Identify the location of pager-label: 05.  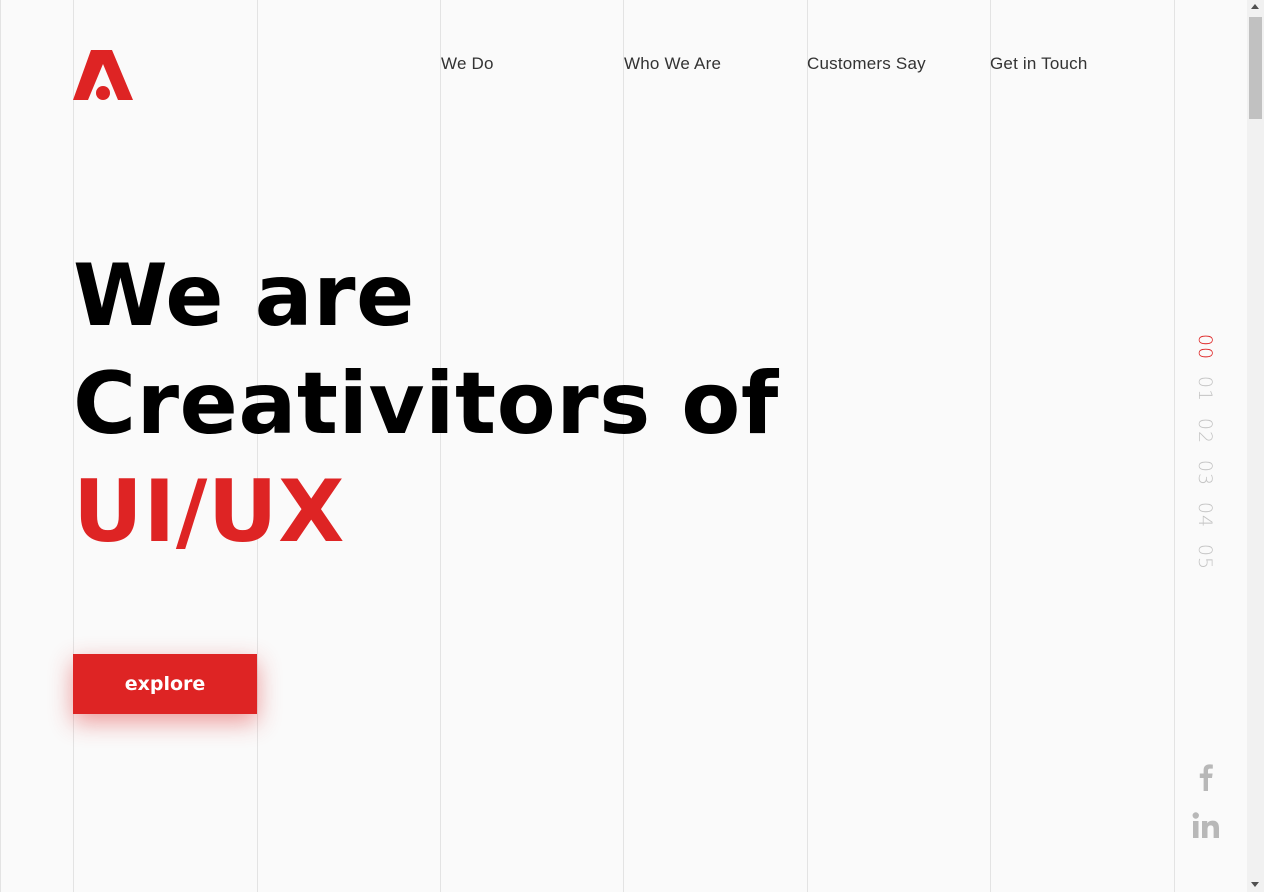
(1205, 557).